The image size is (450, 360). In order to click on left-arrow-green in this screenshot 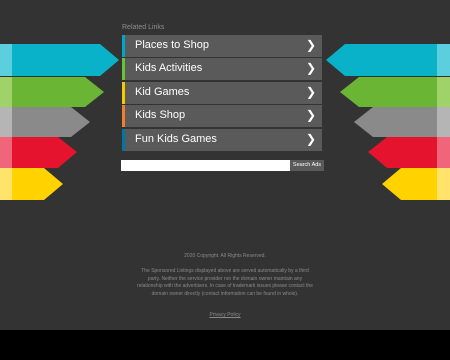, I will do `click(52, 92)`.